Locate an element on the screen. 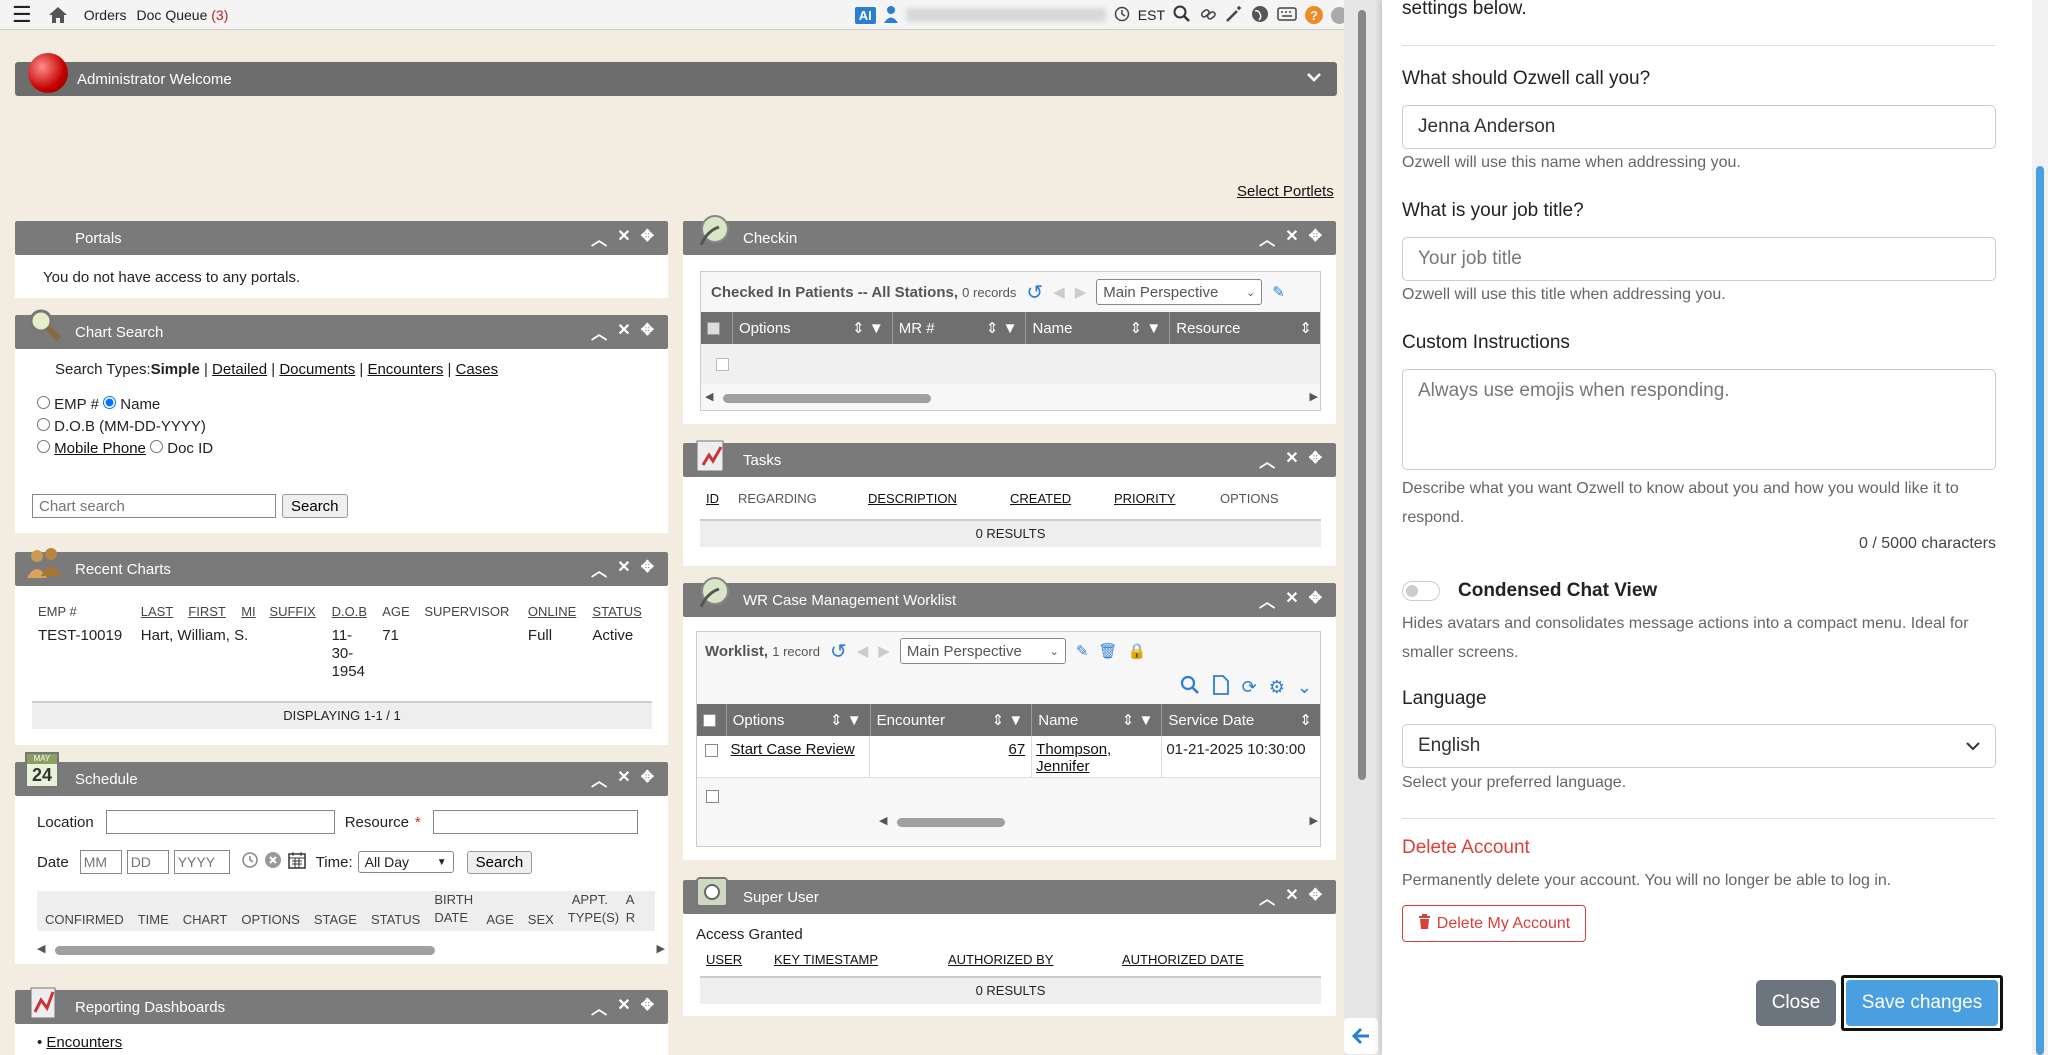 The width and height of the screenshot is (2048, 1055). custom-instructions-textarea: Always use emojis when responding. is located at coordinates (1699, 419).